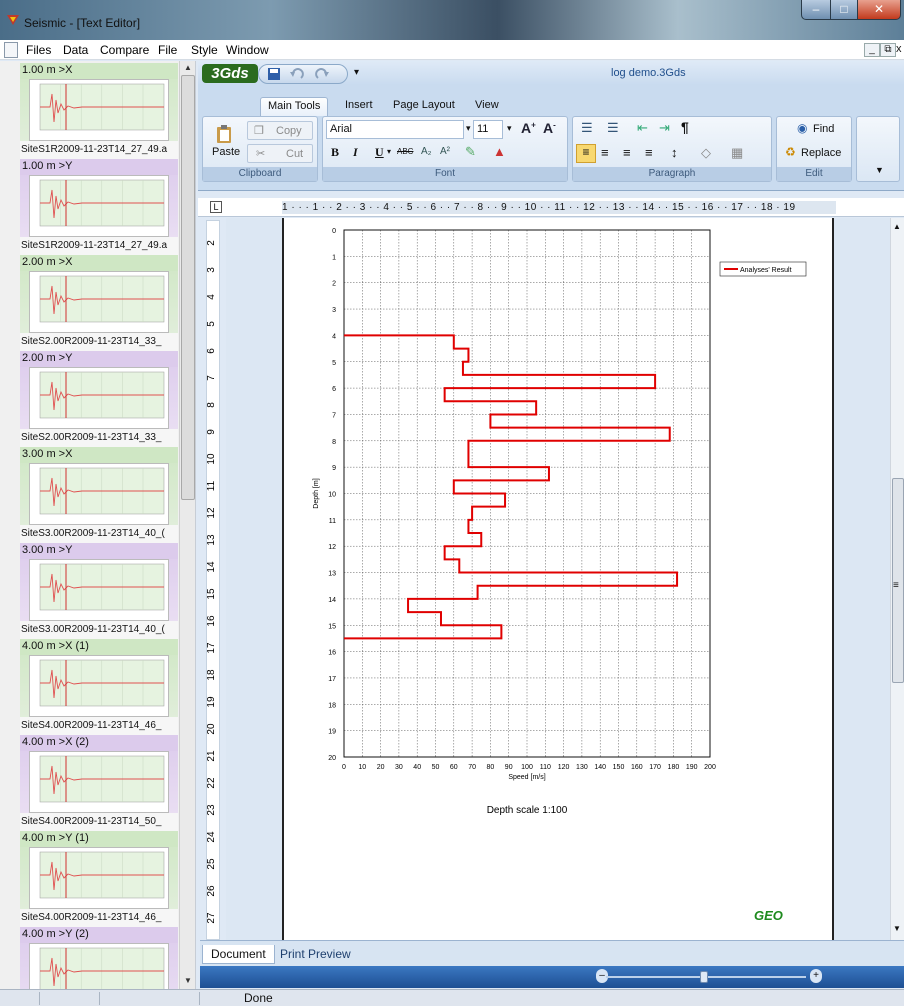 The height and width of the screenshot is (1006, 904). I want to click on bullets-icon: ☰, so click(587, 128).